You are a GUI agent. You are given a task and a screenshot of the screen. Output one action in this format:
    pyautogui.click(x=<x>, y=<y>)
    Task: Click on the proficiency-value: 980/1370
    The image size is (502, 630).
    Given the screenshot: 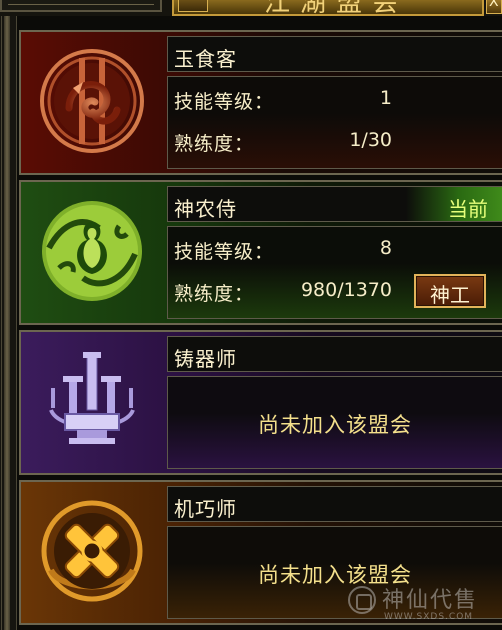 What is the action you would take?
    pyautogui.click(x=346, y=290)
    